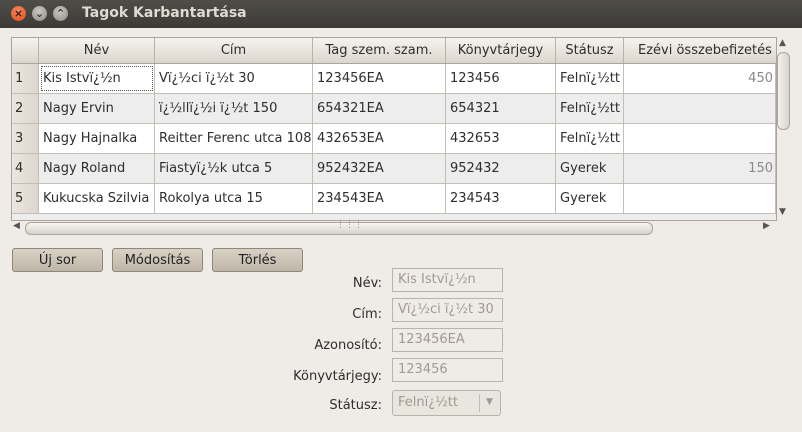 The image size is (802, 432). What do you see at coordinates (16, 226) in the screenshot?
I see `scroll-left-icon: ◀` at bounding box center [16, 226].